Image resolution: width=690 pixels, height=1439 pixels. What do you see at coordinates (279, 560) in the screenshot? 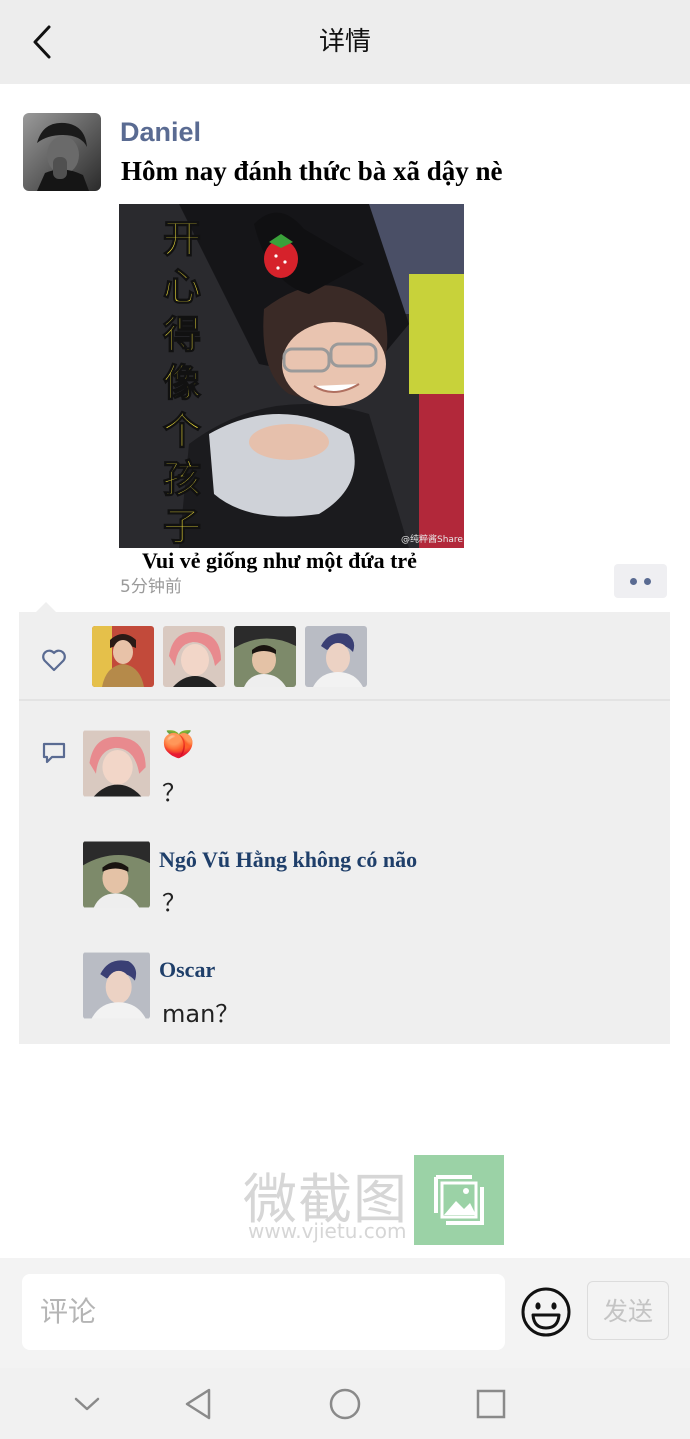
I see `photo-caption: Vui vẻ giống như một đứa trẻ` at bounding box center [279, 560].